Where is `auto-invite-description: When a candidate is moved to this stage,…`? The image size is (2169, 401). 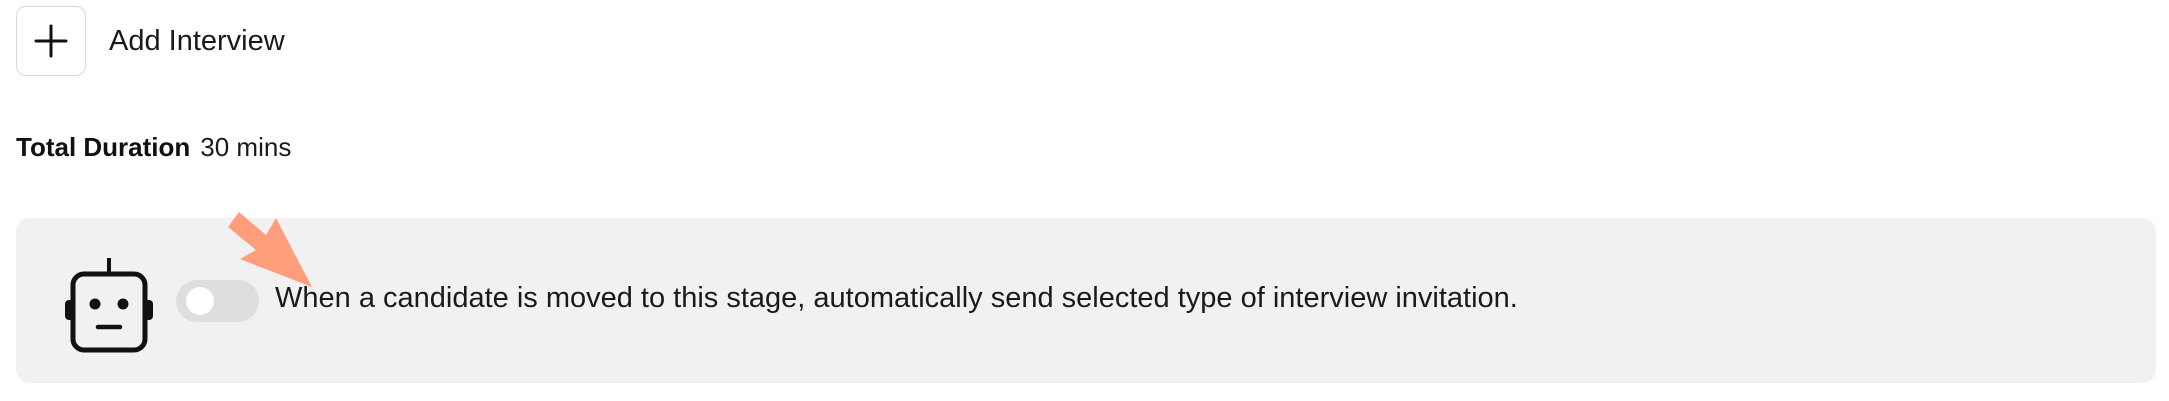 auto-invite-description: When a candidate is moved to this stage,… is located at coordinates (896, 298).